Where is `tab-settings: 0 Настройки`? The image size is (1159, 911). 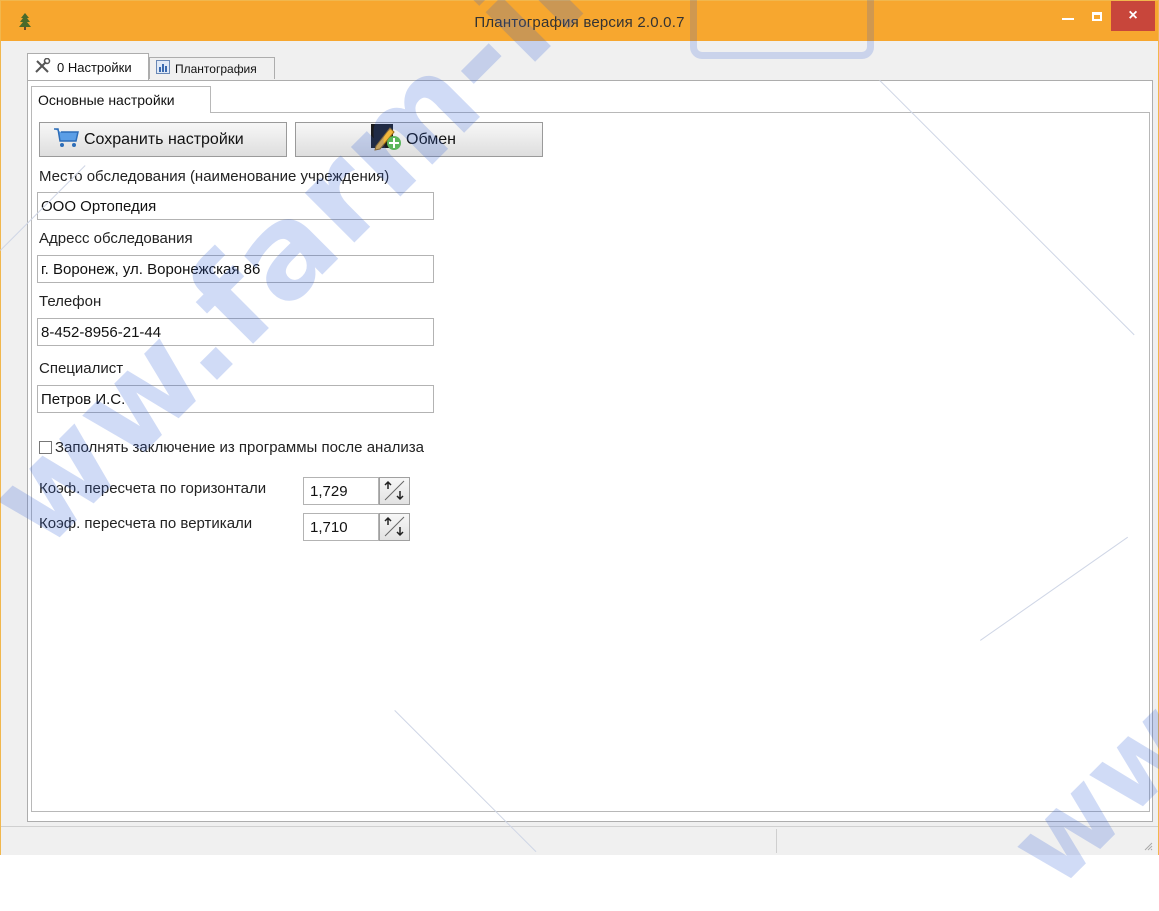
tab-settings: 0 Настройки is located at coordinates (88, 66).